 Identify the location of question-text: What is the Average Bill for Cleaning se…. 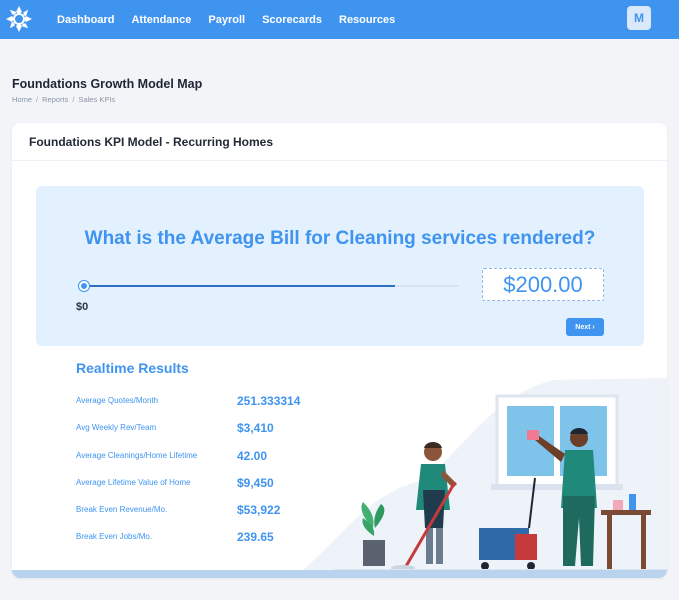
(340, 238).